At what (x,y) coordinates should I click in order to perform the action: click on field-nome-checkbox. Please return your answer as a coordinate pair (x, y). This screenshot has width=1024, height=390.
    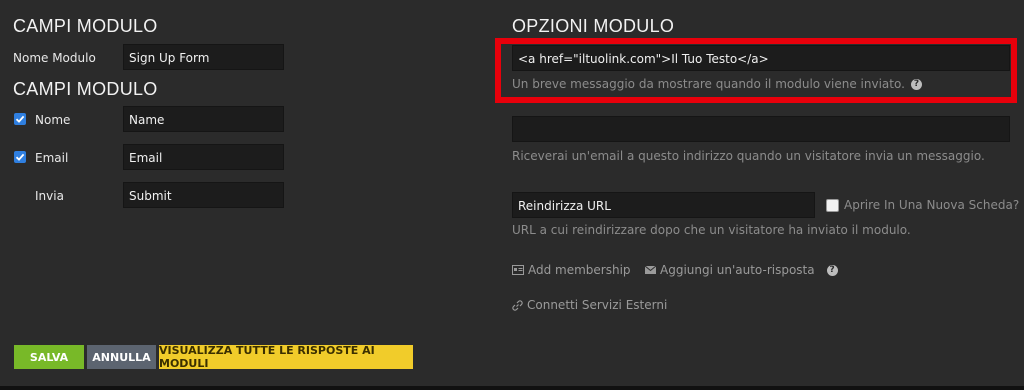
    Looking at the image, I should click on (20, 119).